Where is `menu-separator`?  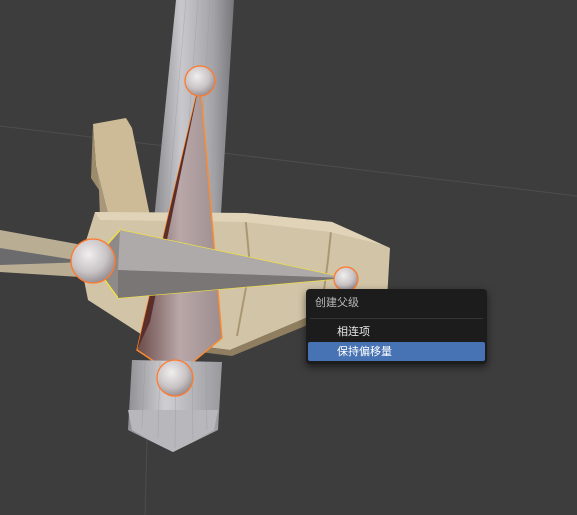 menu-separator is located at coordinates (396, 318).